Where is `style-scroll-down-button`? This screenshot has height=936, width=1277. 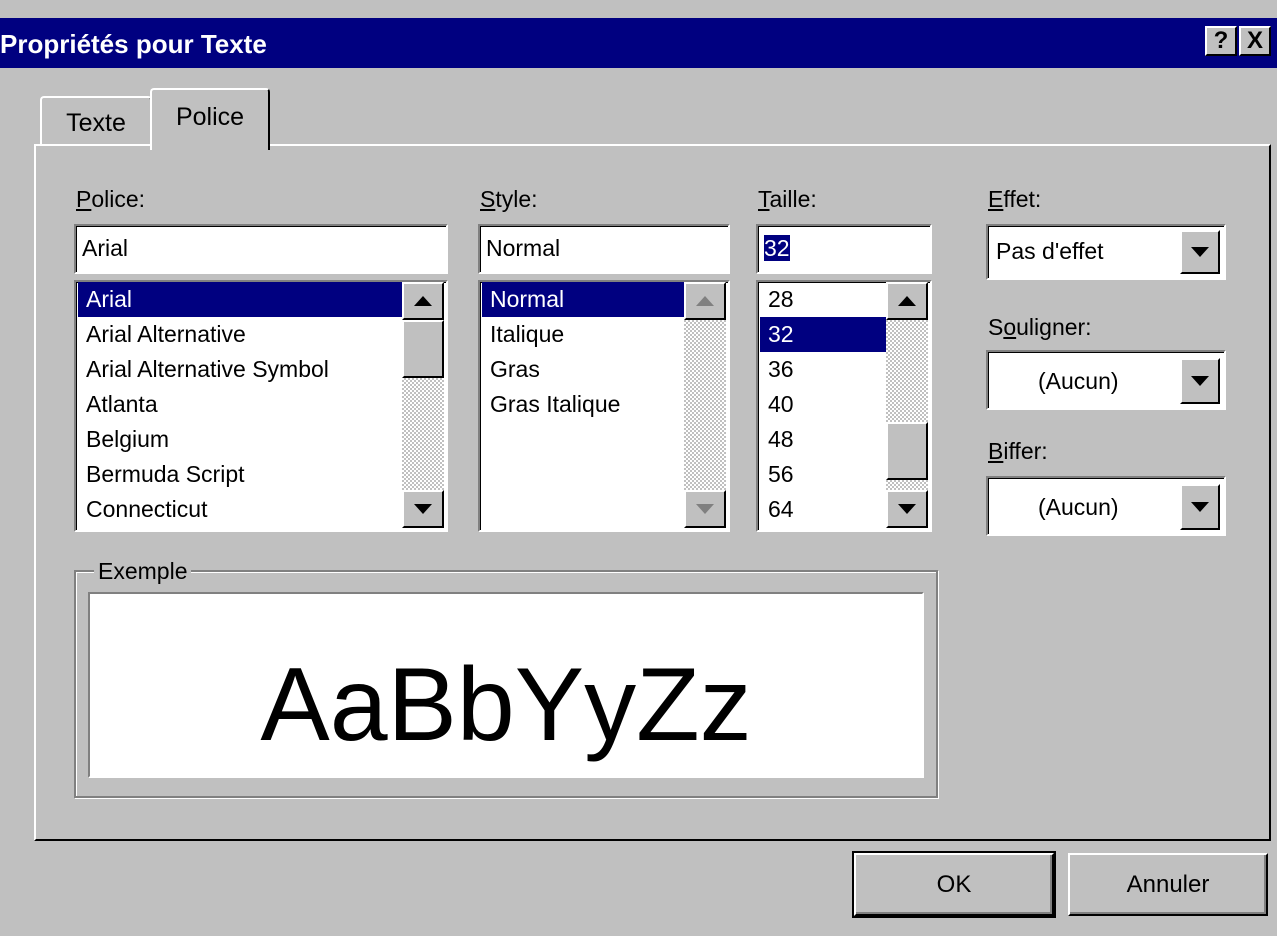
style-scroll-down-button is located at coordinates (705, 509).